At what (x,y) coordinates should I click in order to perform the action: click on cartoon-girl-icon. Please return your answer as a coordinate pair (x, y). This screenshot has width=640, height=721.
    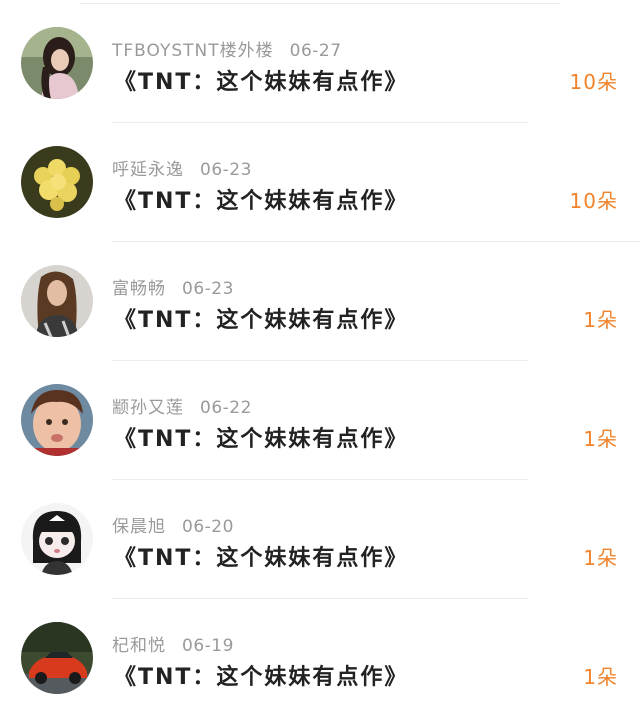
    Looking at the image, I should click on (57, 539).